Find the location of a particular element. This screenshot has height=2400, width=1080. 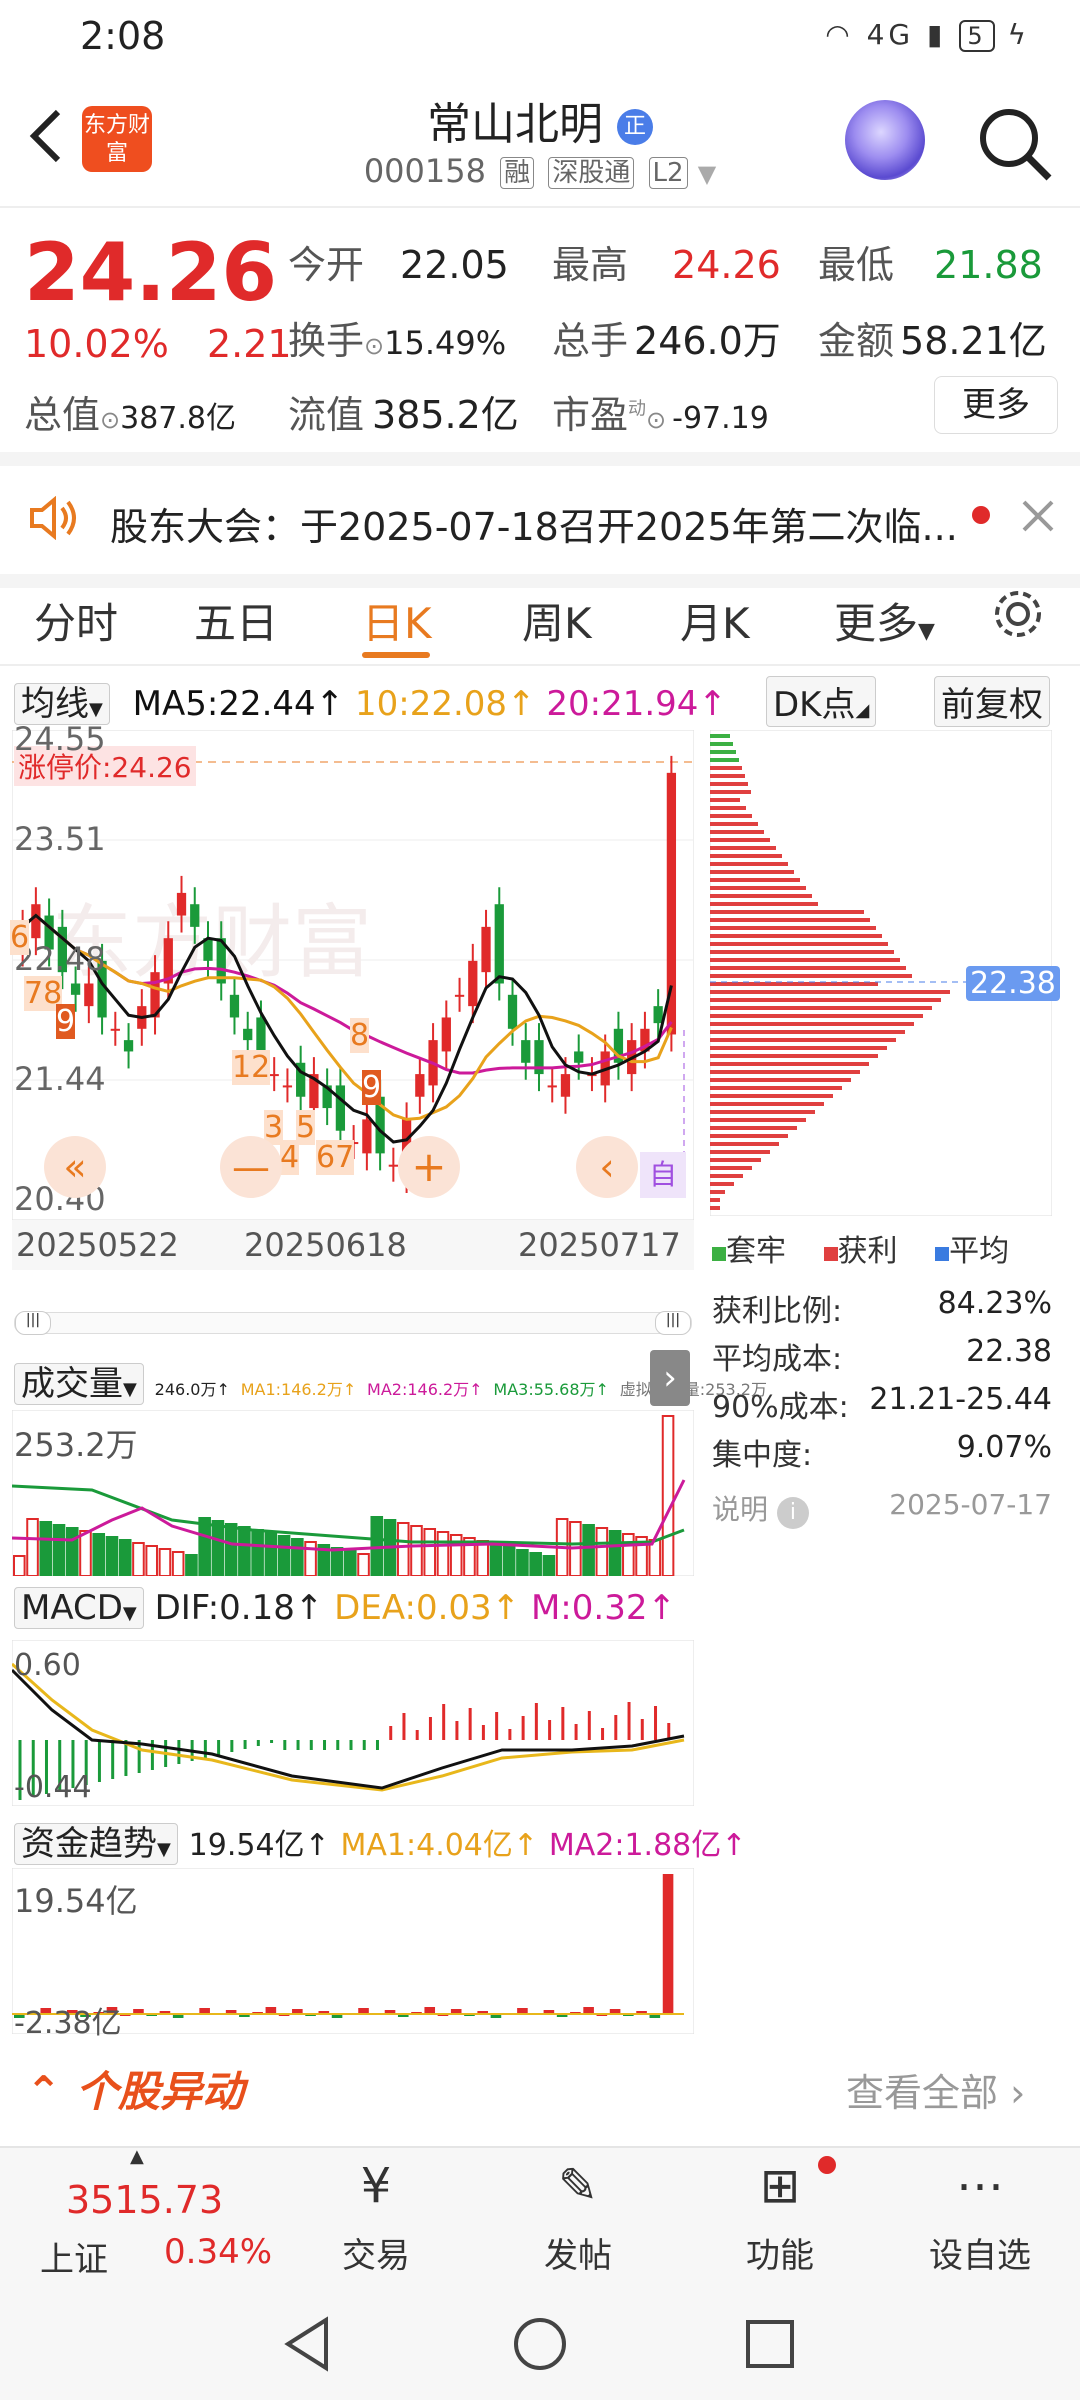

pe-value: -97.19 is located at coordinates (720, 418).